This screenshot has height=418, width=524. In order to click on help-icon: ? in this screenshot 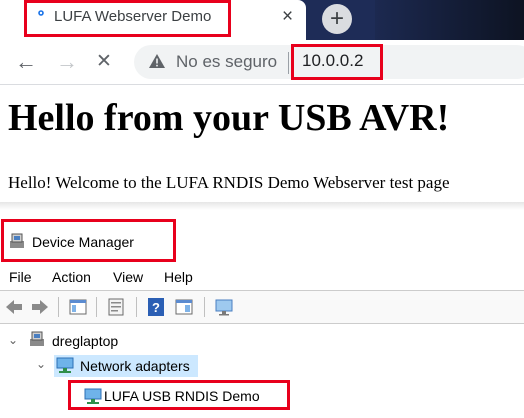, I will do `click(156, 307)`.